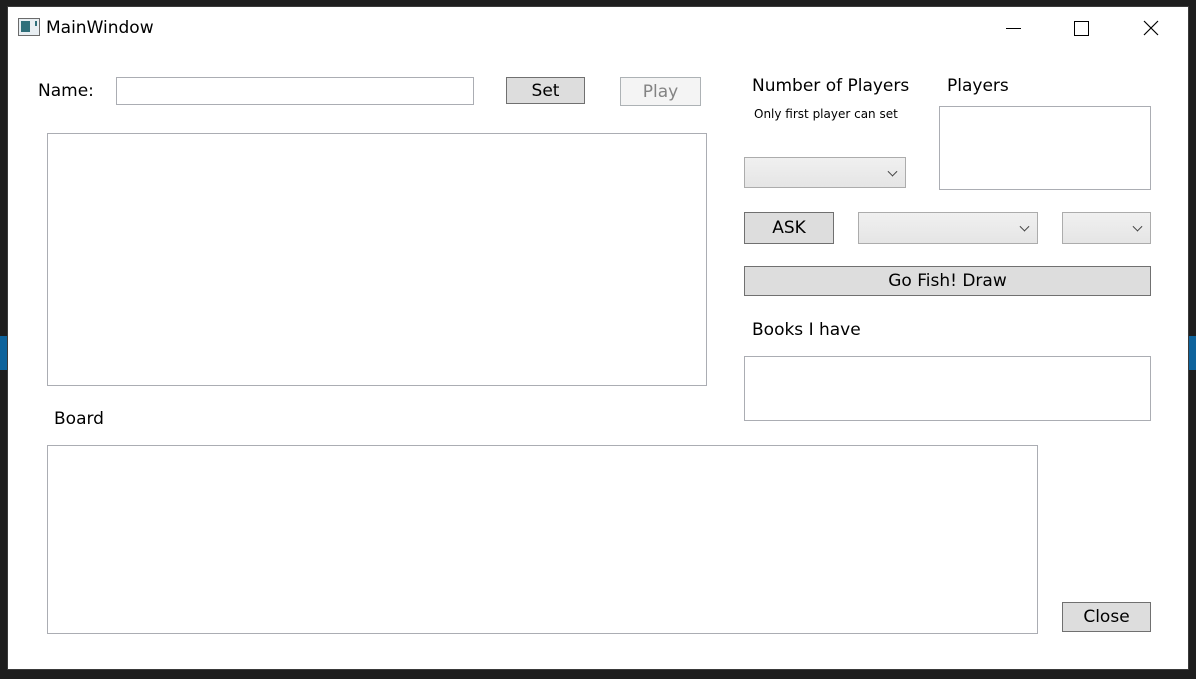  Describe the element at coordinates (947, 388) in the screenshot. I see `books-list` at that location.